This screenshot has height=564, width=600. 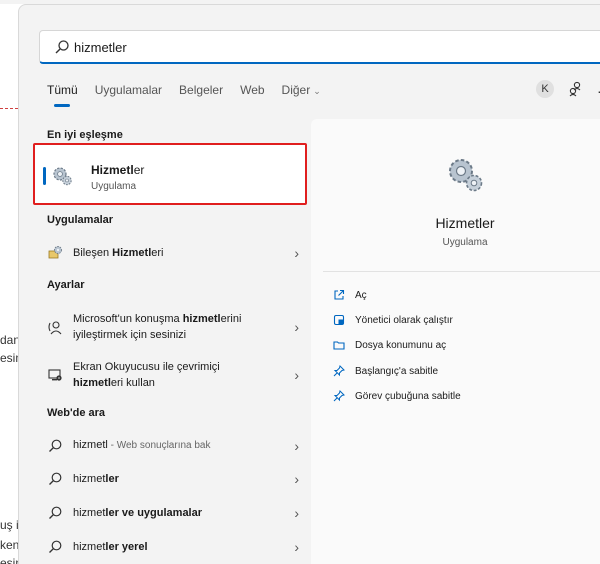 I want to click on text-highlight: ler yerel, so click(x=126, y=547).